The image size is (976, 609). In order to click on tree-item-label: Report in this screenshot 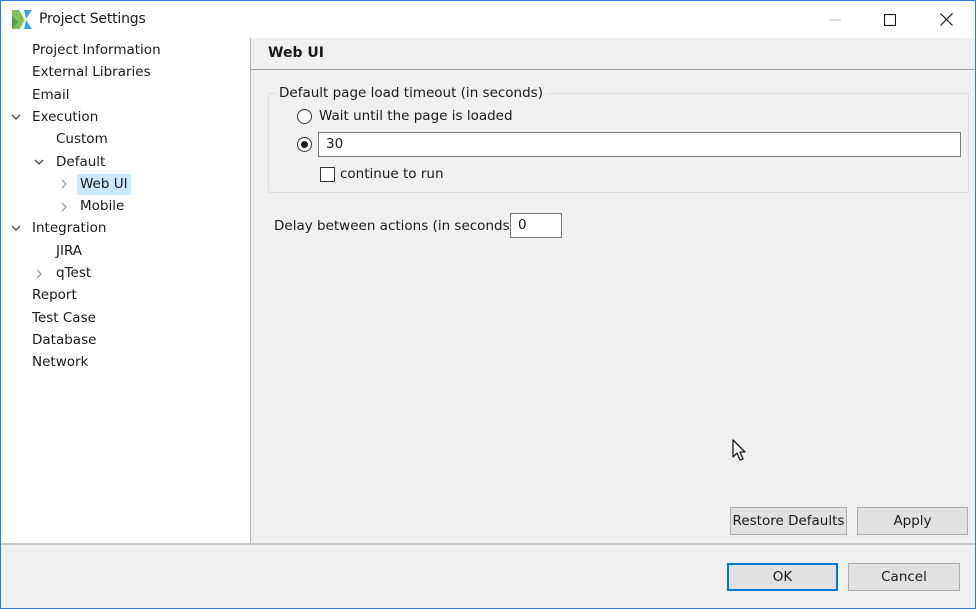, I will do `click(54, 295)`.